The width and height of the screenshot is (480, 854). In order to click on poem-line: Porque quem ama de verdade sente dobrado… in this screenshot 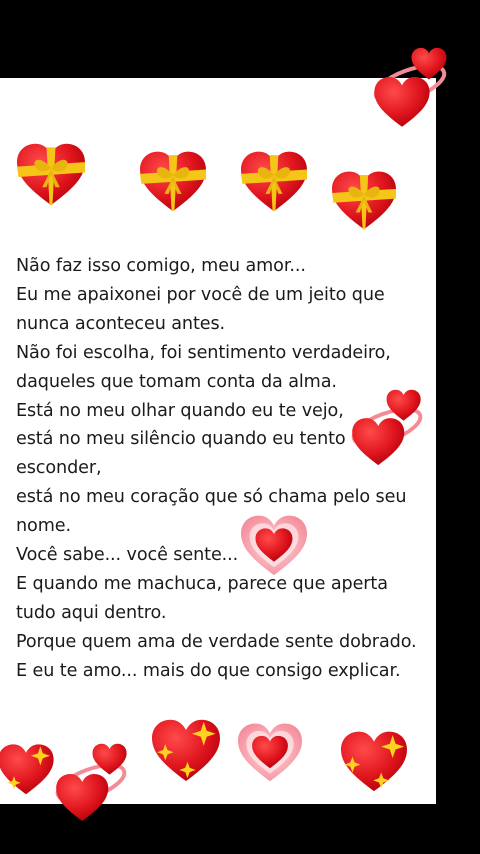, I will do `click(216, 641)`.